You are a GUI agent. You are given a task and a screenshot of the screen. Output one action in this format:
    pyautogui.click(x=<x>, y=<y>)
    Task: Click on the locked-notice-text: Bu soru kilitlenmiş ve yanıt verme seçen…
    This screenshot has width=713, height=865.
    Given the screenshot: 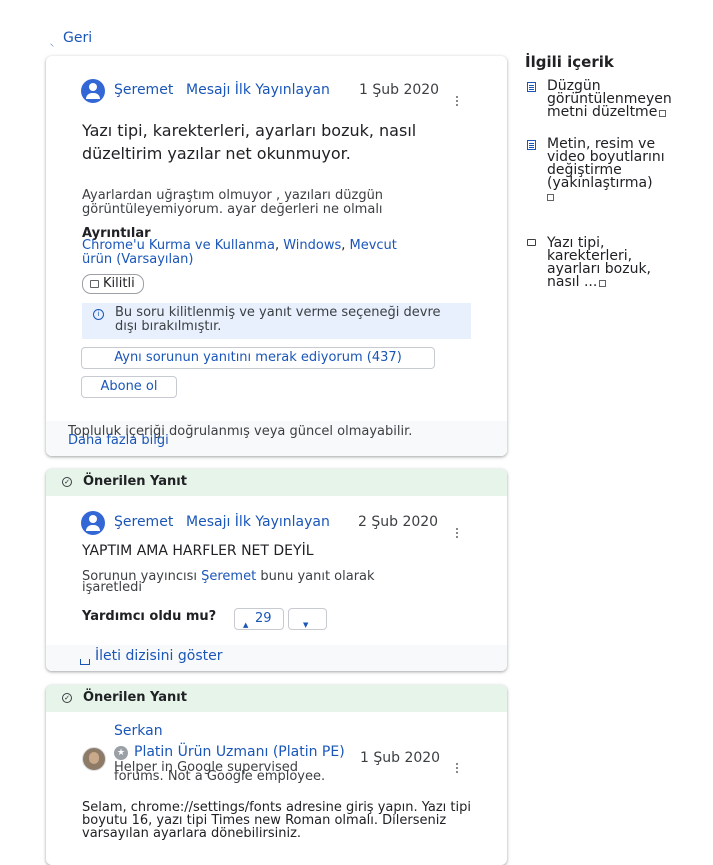 What is the action you would take?
    pyautogui.click(x=278, y=319)
    